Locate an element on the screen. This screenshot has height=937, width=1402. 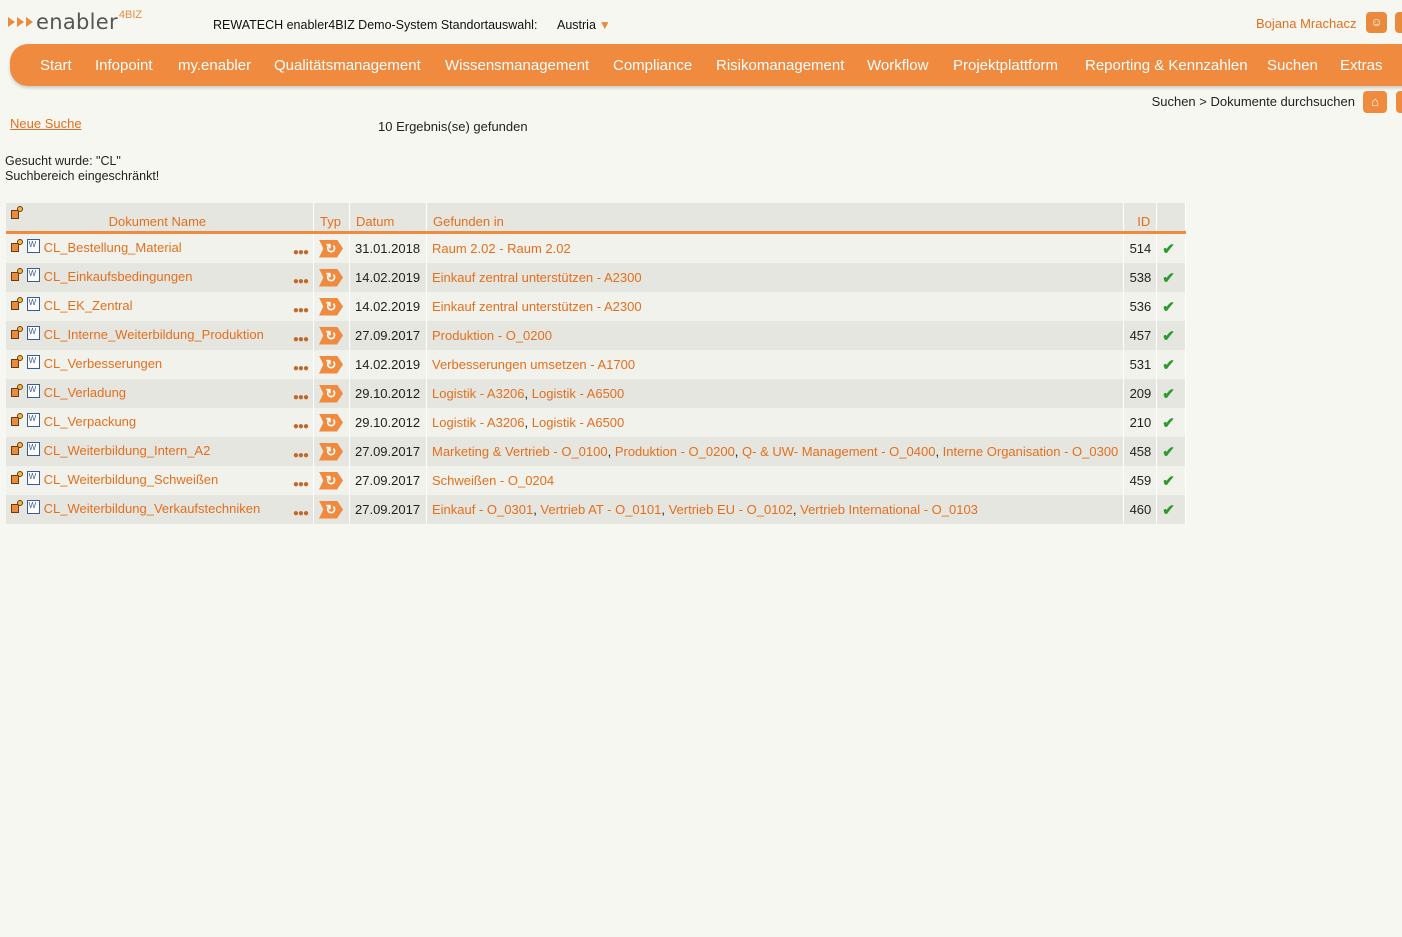
found-in-link: Verbesserungen umsetzen - A1700 is located at coordinates (533, 364).